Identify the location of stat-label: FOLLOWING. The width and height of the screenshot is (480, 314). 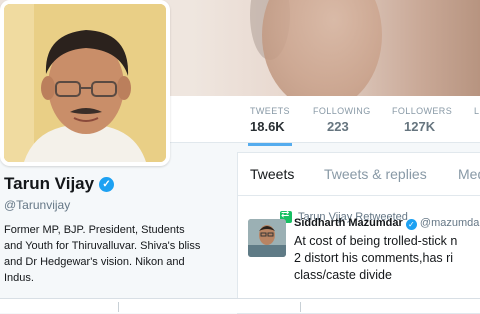
(342, 111).